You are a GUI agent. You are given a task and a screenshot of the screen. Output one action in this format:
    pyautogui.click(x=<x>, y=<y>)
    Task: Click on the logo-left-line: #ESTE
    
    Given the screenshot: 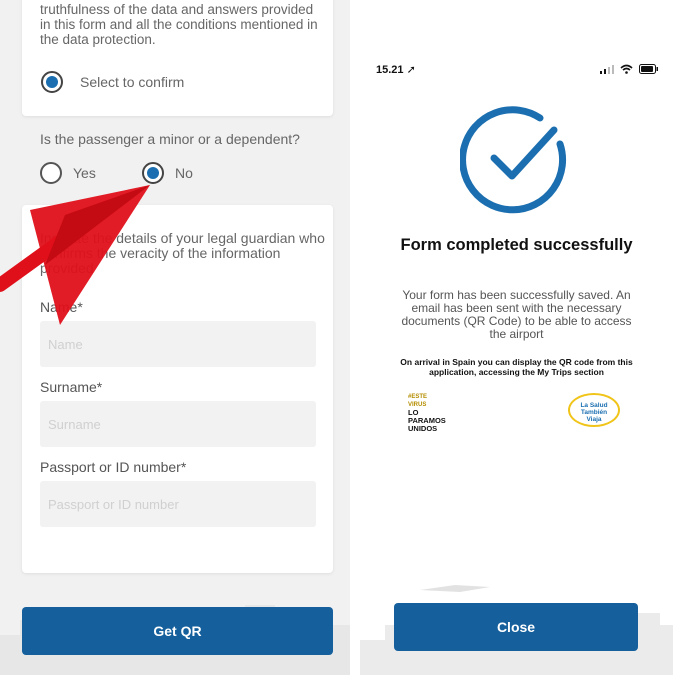 What is the action you would take?
    pyautogui.click(x=418, y=397)
    